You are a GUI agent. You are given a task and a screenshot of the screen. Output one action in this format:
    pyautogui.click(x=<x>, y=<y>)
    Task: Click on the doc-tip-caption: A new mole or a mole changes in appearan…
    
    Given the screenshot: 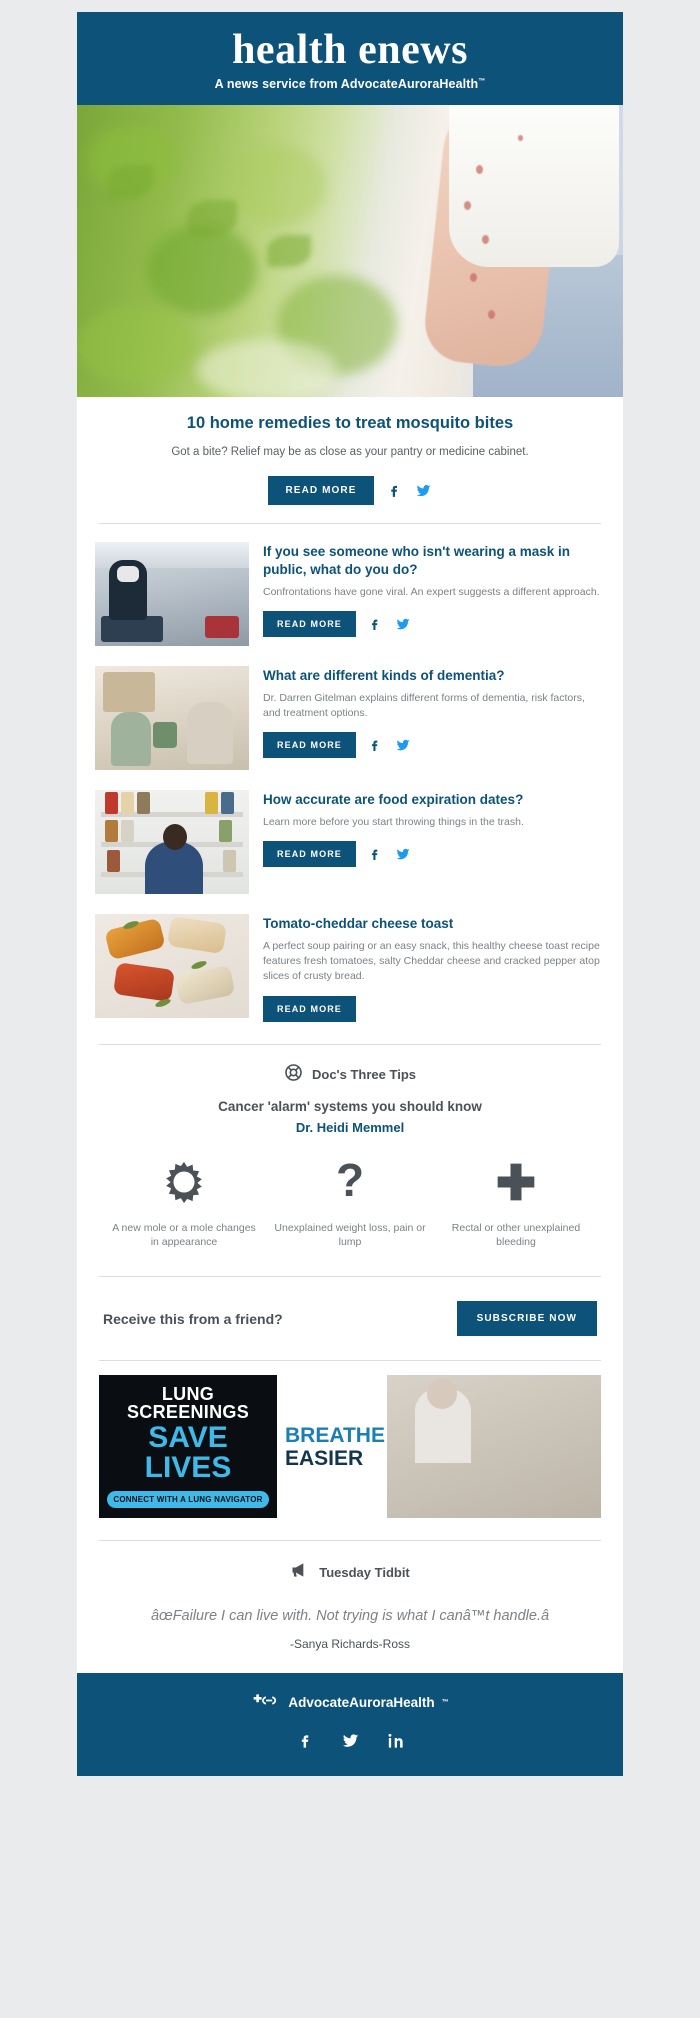 What is the action you would take?
    pyautogui.click(x=184, y=1235)
    